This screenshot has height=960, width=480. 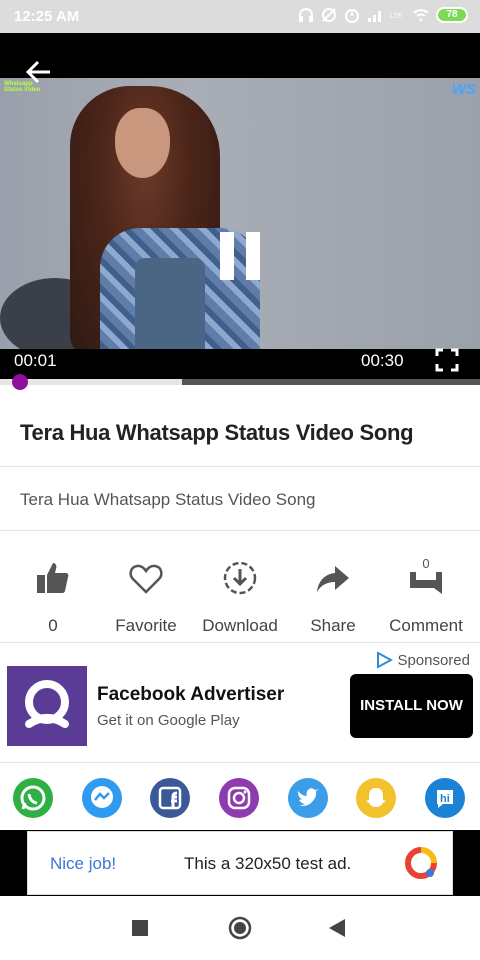 What do you see at coordinates (146, 597) in the screenshot?
I see `favorite-button: Favorite` at bounding box center [146, 597].